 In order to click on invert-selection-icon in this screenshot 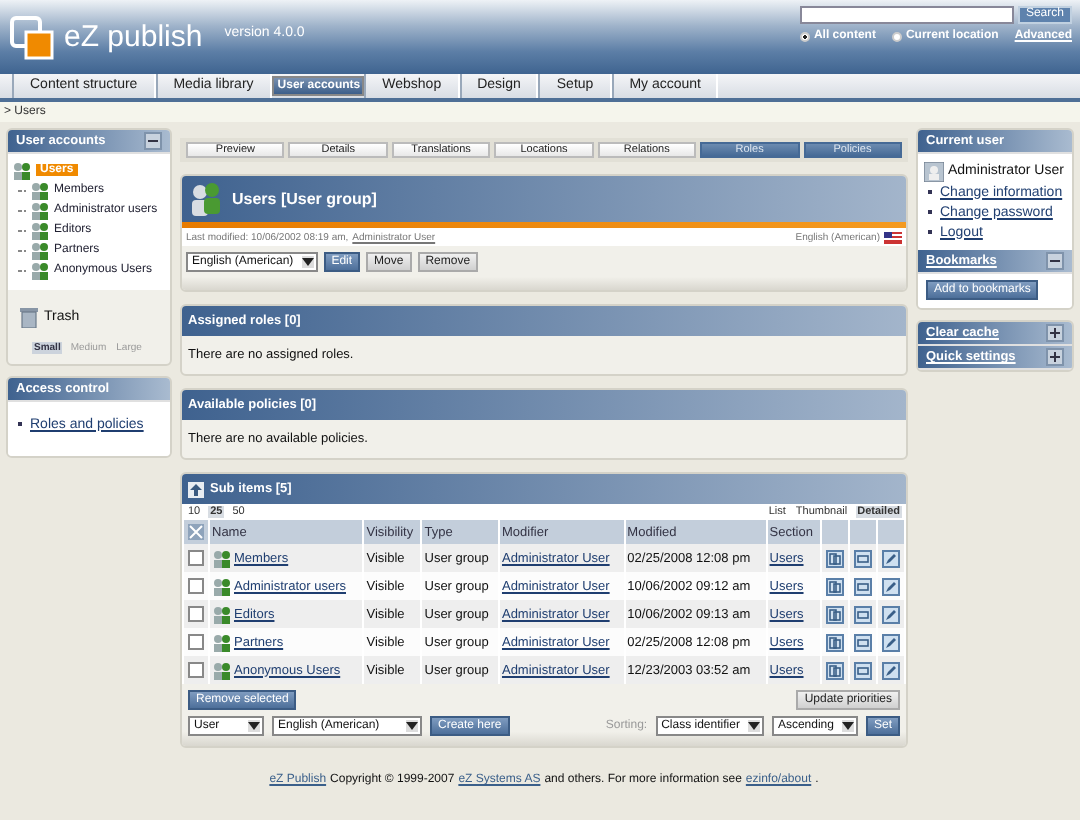, I will do `click(196, 532)`.